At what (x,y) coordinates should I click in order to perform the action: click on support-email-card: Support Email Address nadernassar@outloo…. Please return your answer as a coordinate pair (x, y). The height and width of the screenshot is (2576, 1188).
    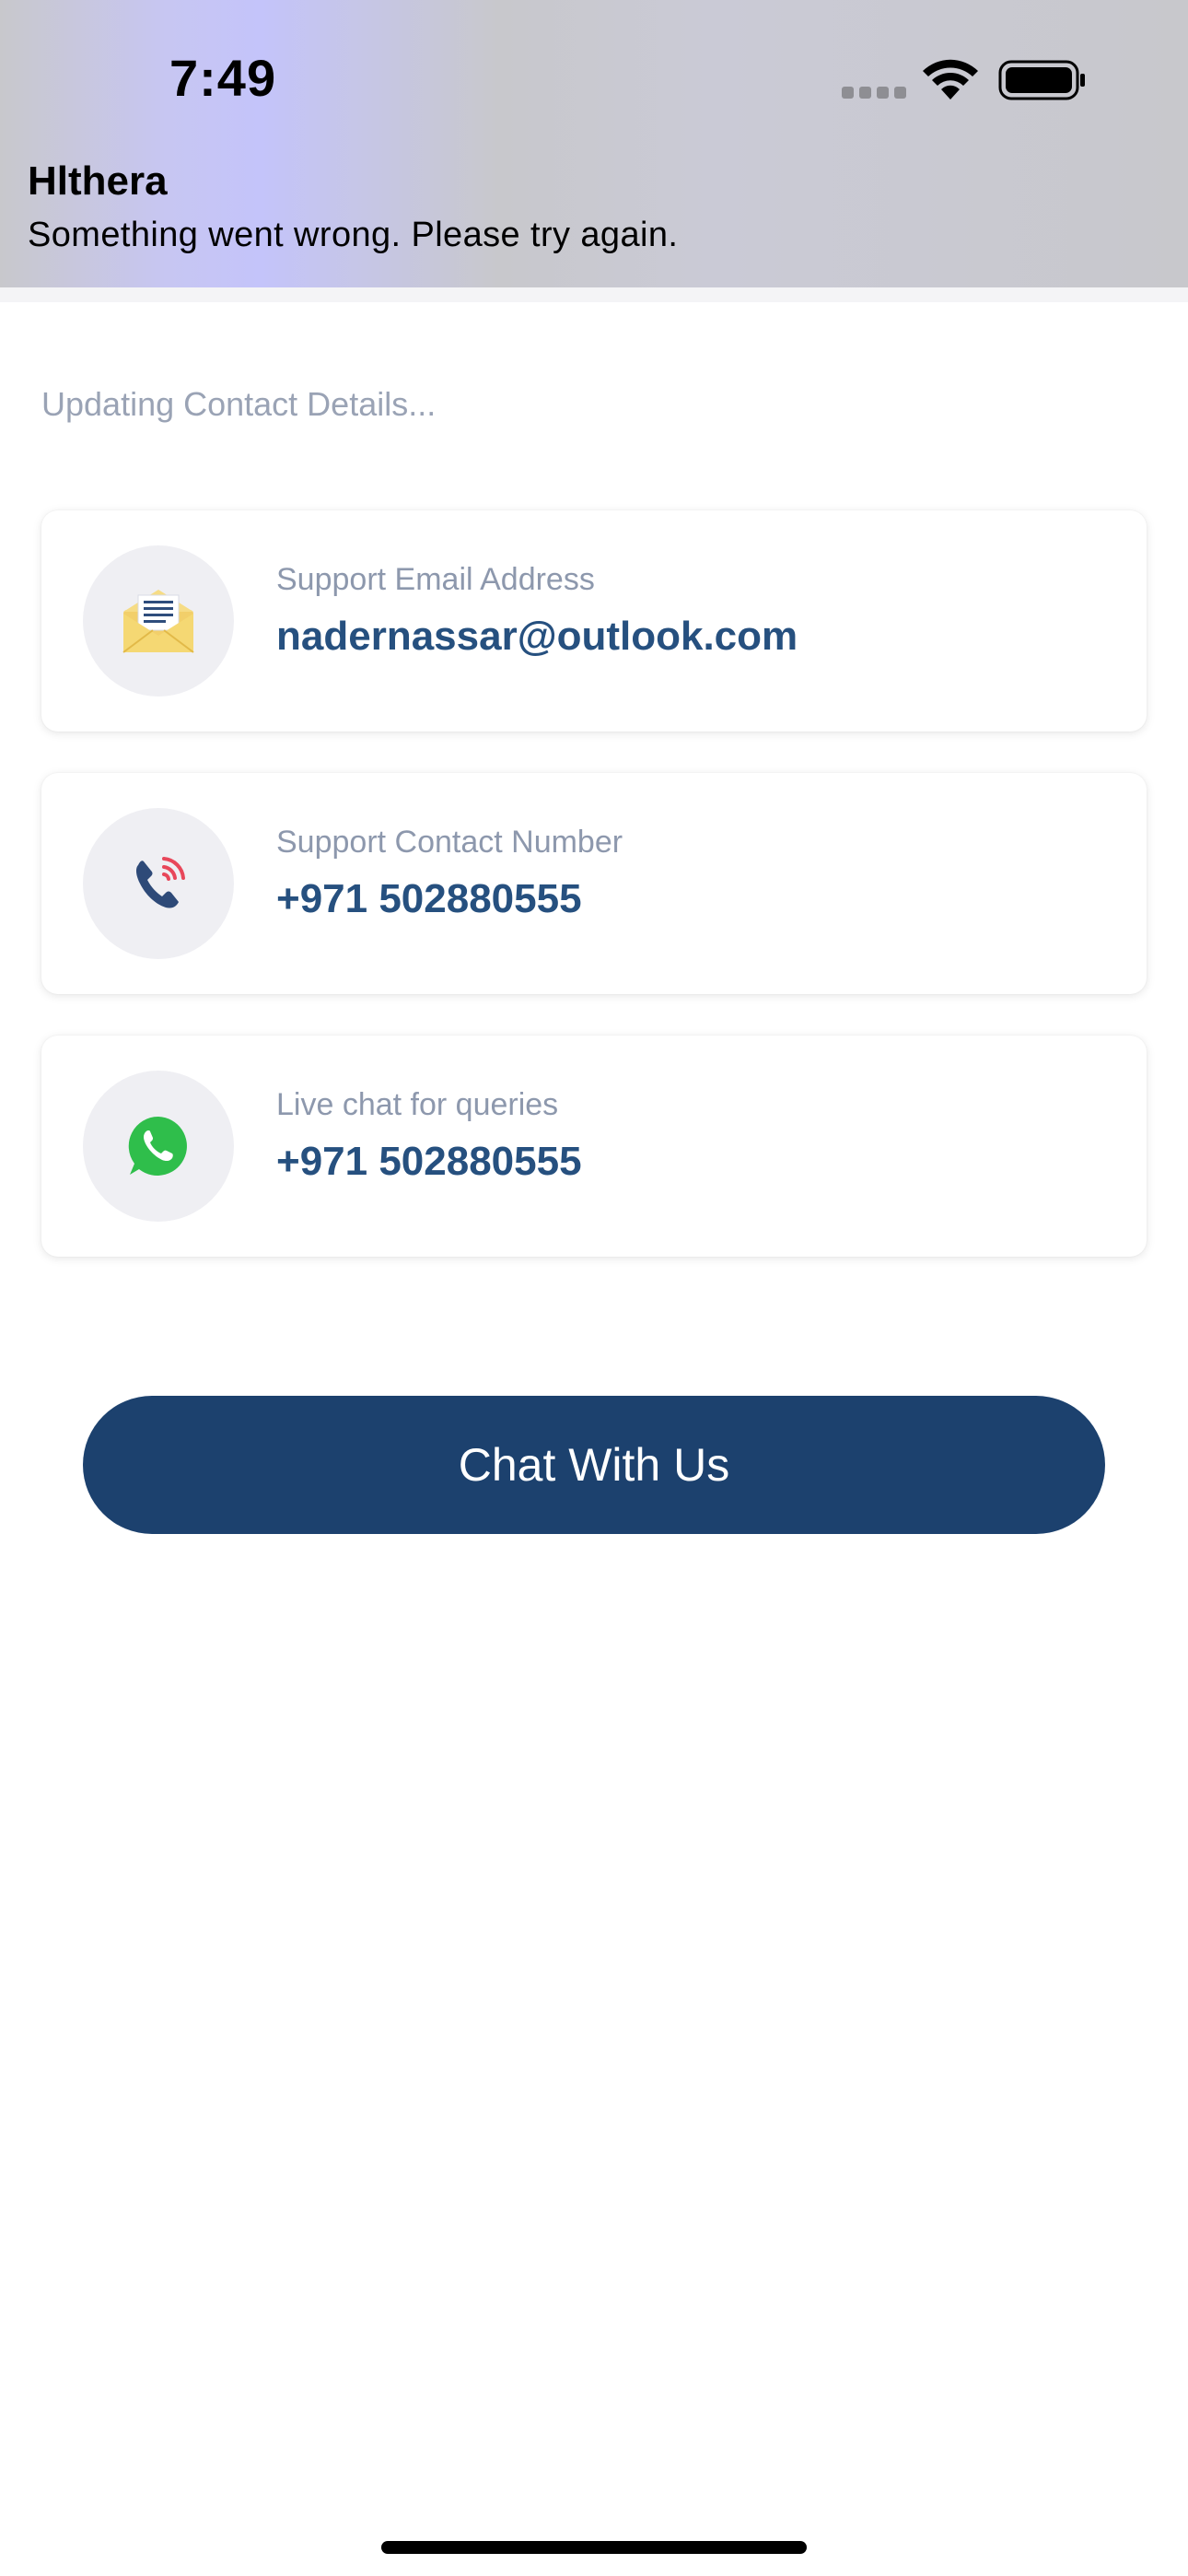
    Looking at the image, I should click on (594, 621).